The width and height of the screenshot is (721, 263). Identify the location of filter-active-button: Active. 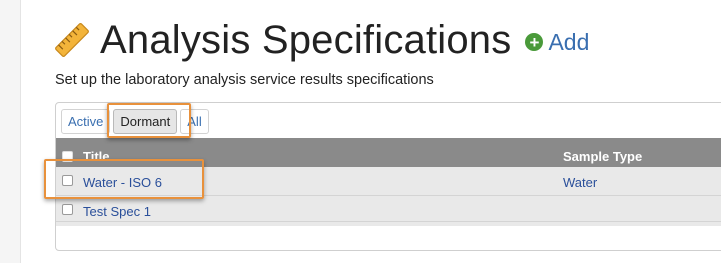
(86, 121).